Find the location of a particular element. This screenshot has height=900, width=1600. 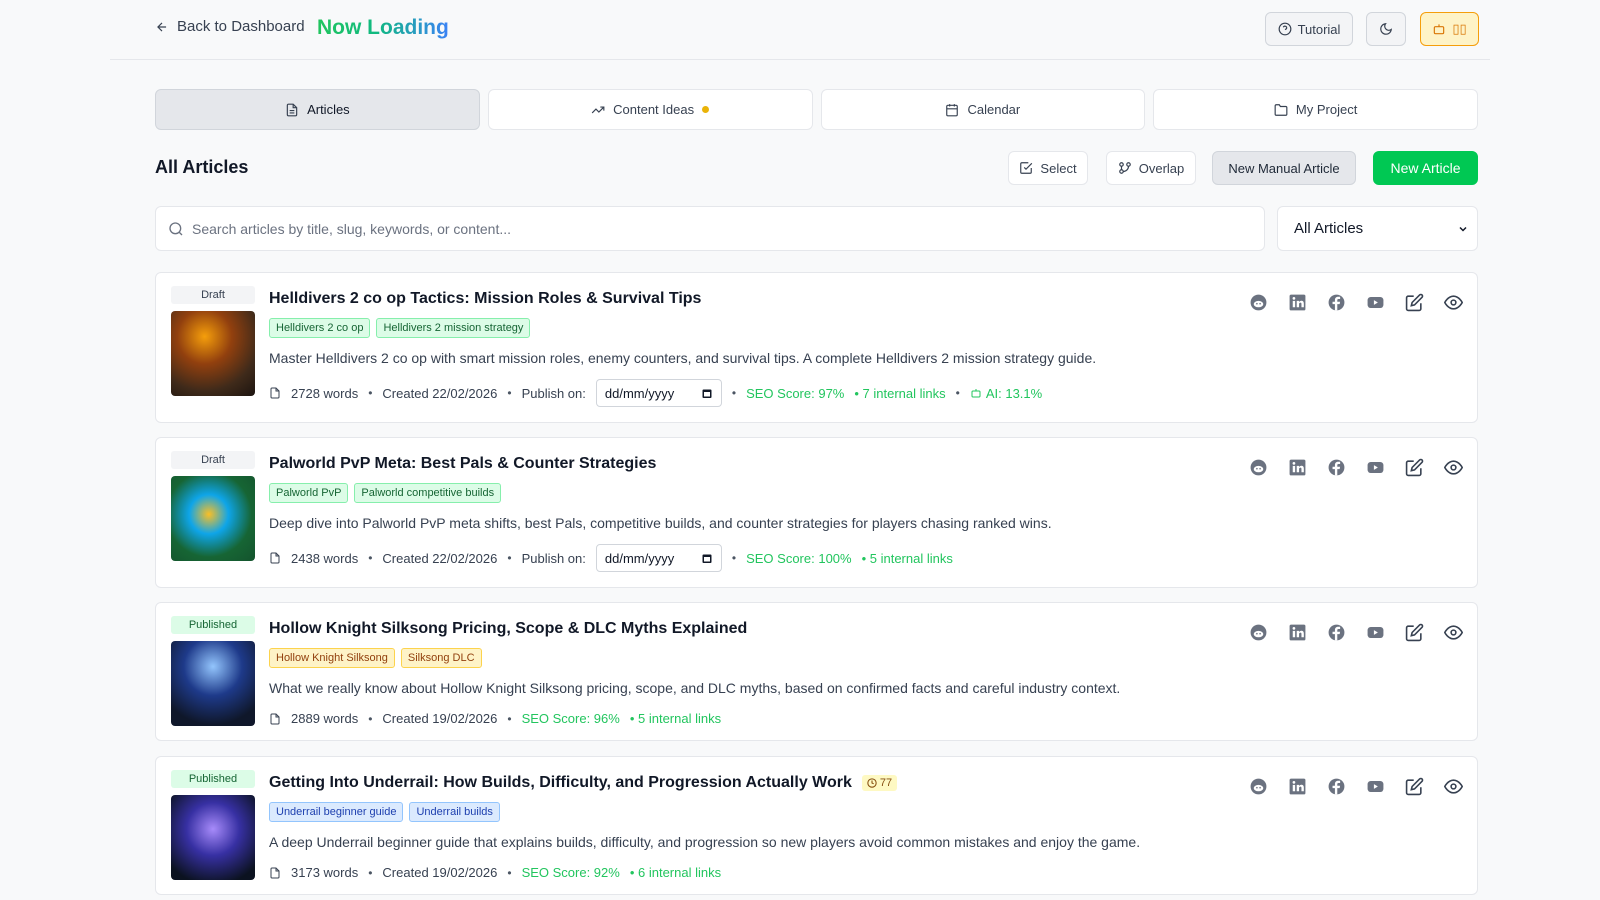

tab-label: Calendar is located at coordinates (994, 109).